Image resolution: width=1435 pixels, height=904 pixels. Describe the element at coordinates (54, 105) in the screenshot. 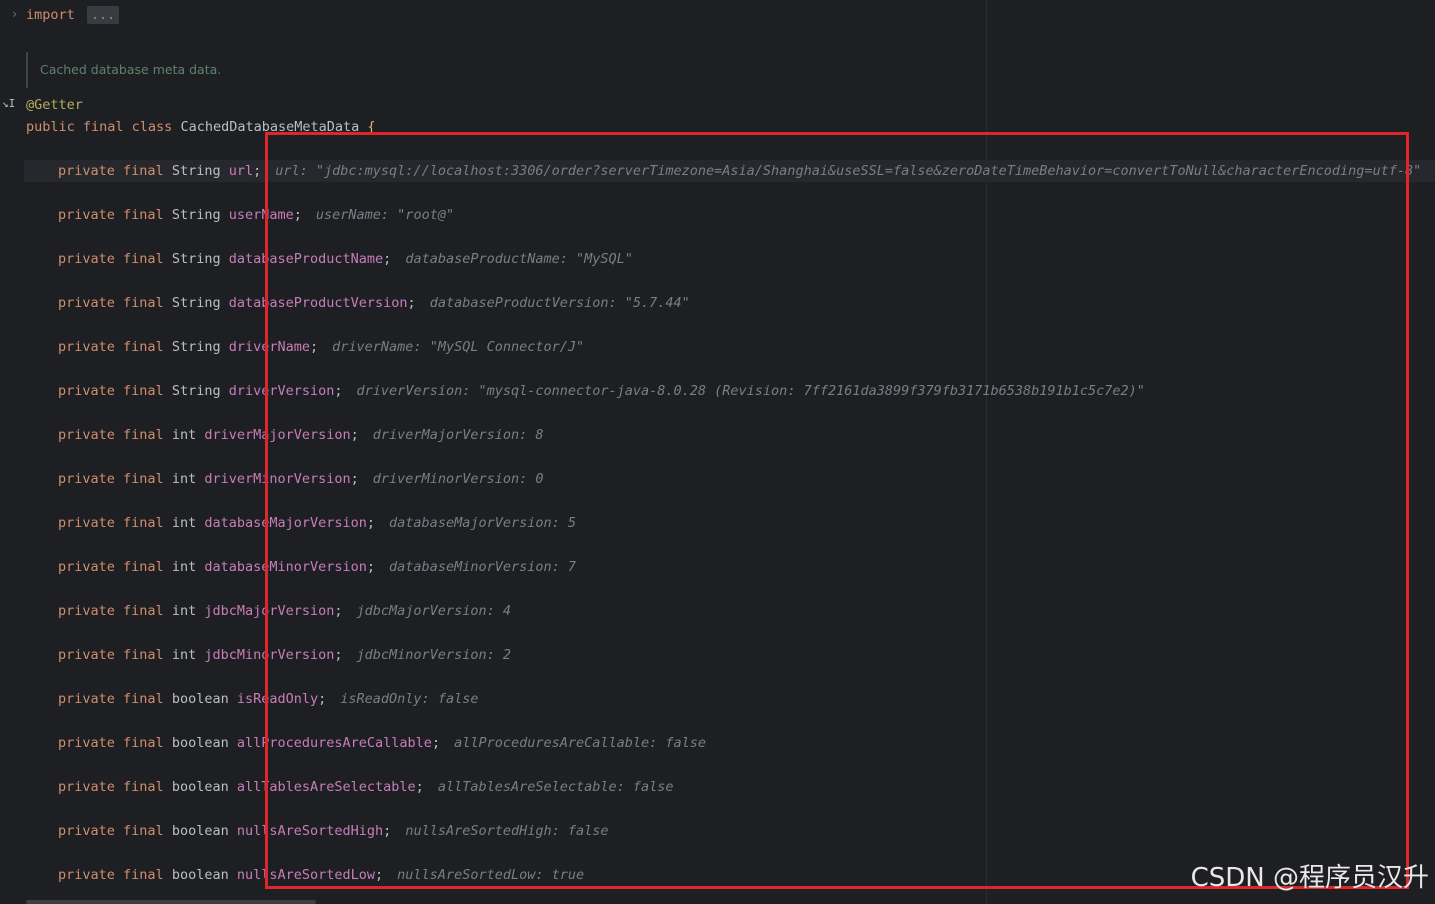

I see `getter-annotation: @Getter` at that location.